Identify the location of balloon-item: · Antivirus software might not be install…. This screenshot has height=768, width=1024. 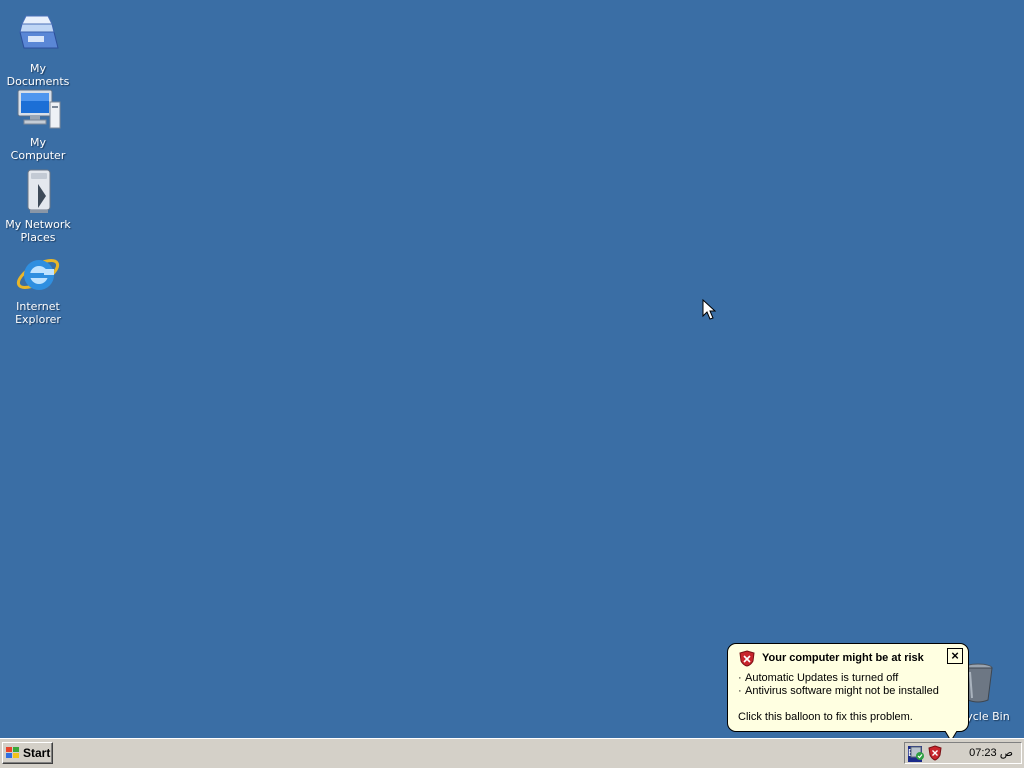
(838, 691).